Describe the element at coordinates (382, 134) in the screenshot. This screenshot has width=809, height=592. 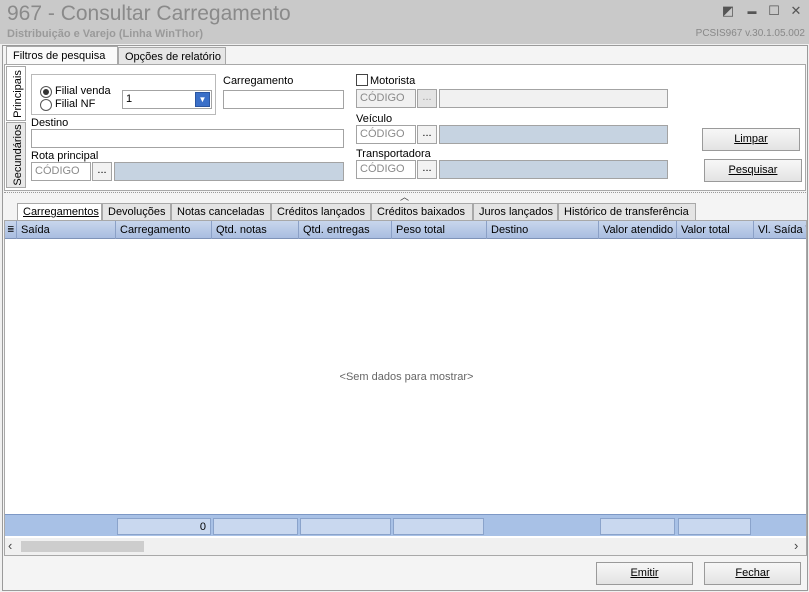
I see `veiculo-code-placeholder: CÓDIGO` at that location.